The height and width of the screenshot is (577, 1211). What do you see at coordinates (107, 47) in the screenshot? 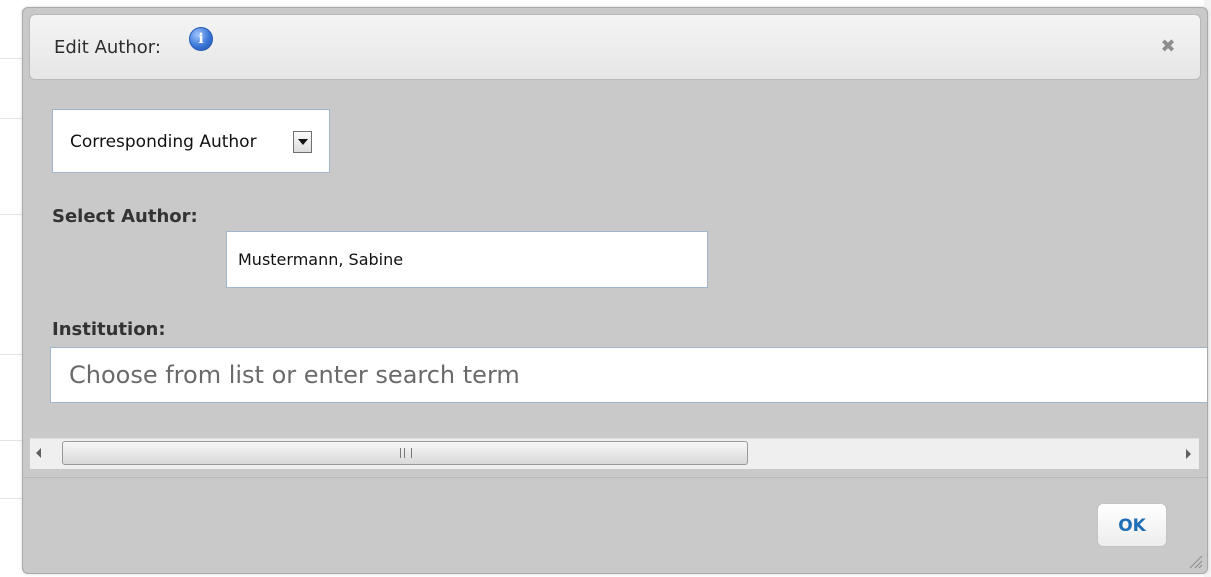
I see `dialog-title: Edit Author:` at bounding box center [107, 47].